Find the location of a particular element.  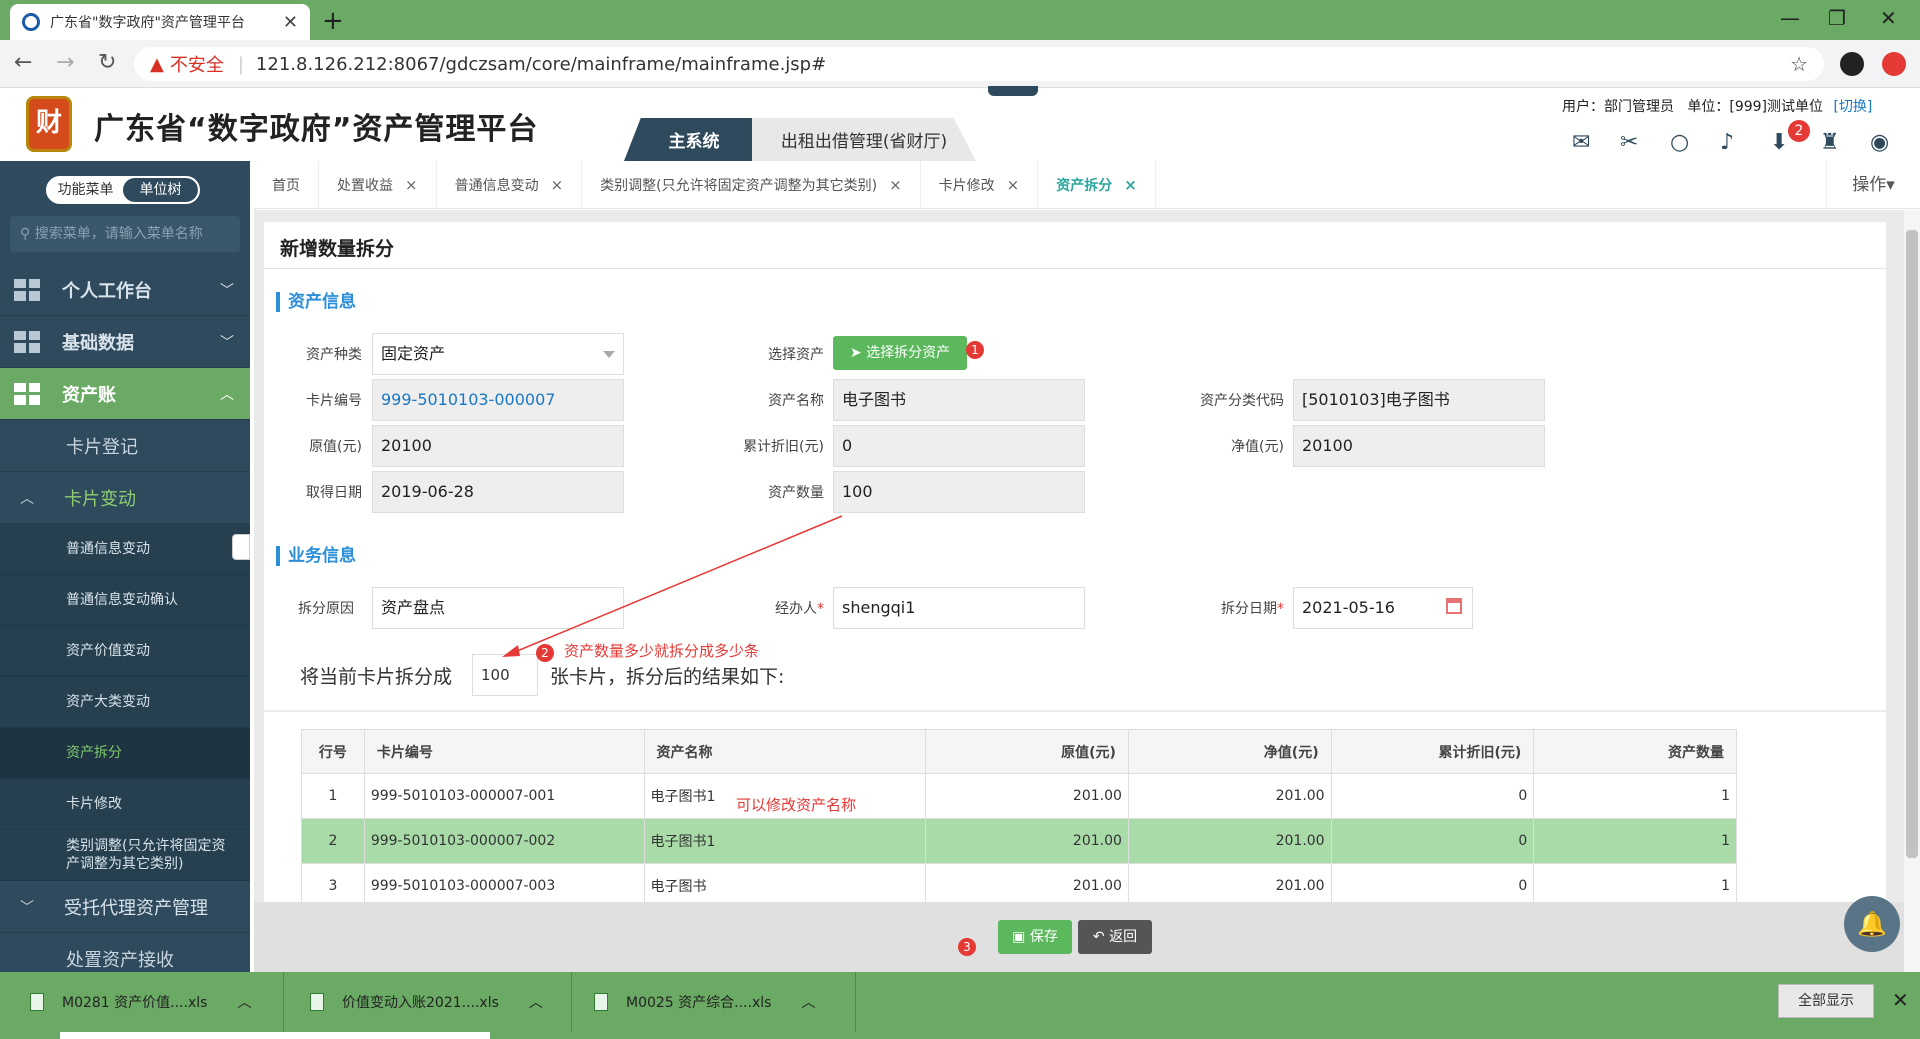

cell-acc-dep: 0 is located at coordinates (1432, 796).